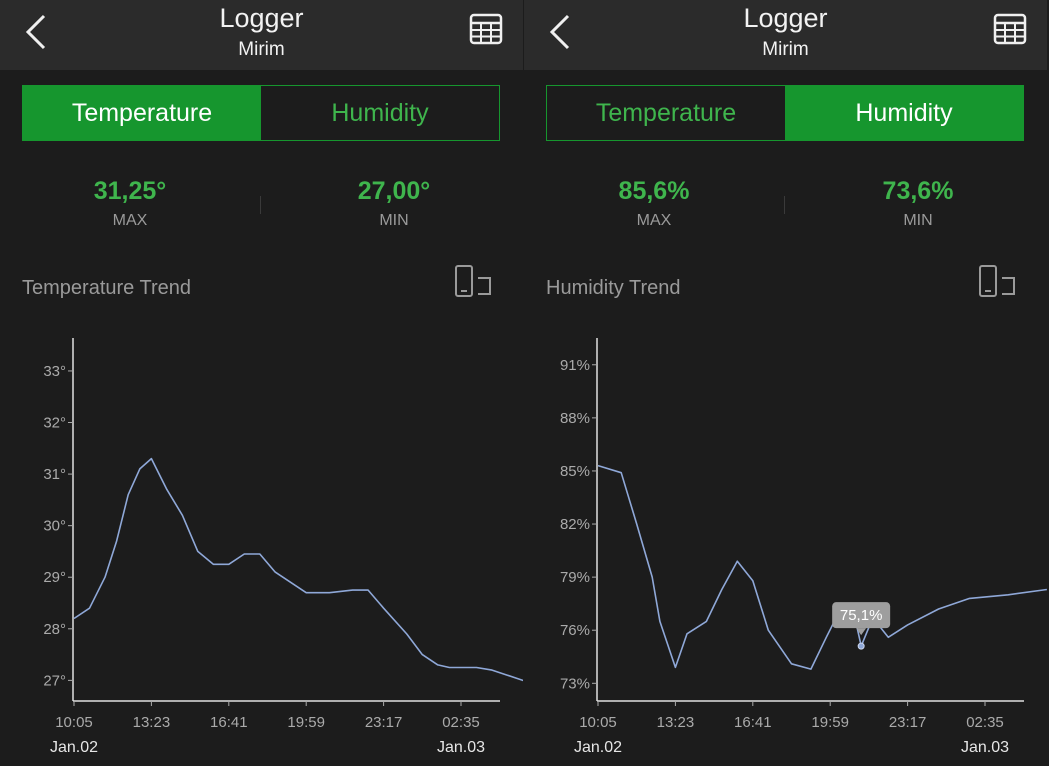 The image size is (1049, 766). Describe the element at coordinates (575, 630) in the screenshot. I see `y-tick-label: 76%` at that location.